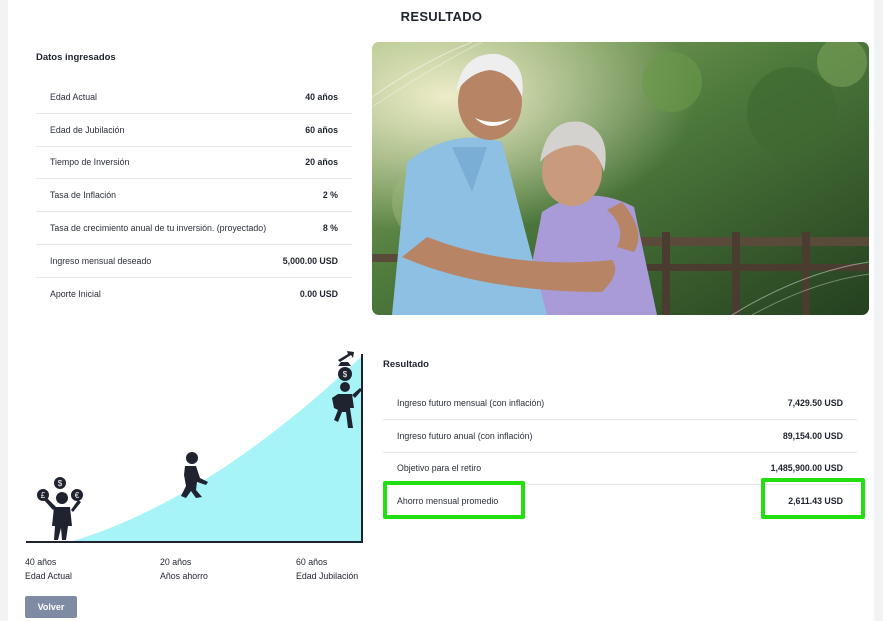 This screenshot has height=621, width=883. I want to click on axis-label-start: 40 años Edad Actual, so click(48, 569).